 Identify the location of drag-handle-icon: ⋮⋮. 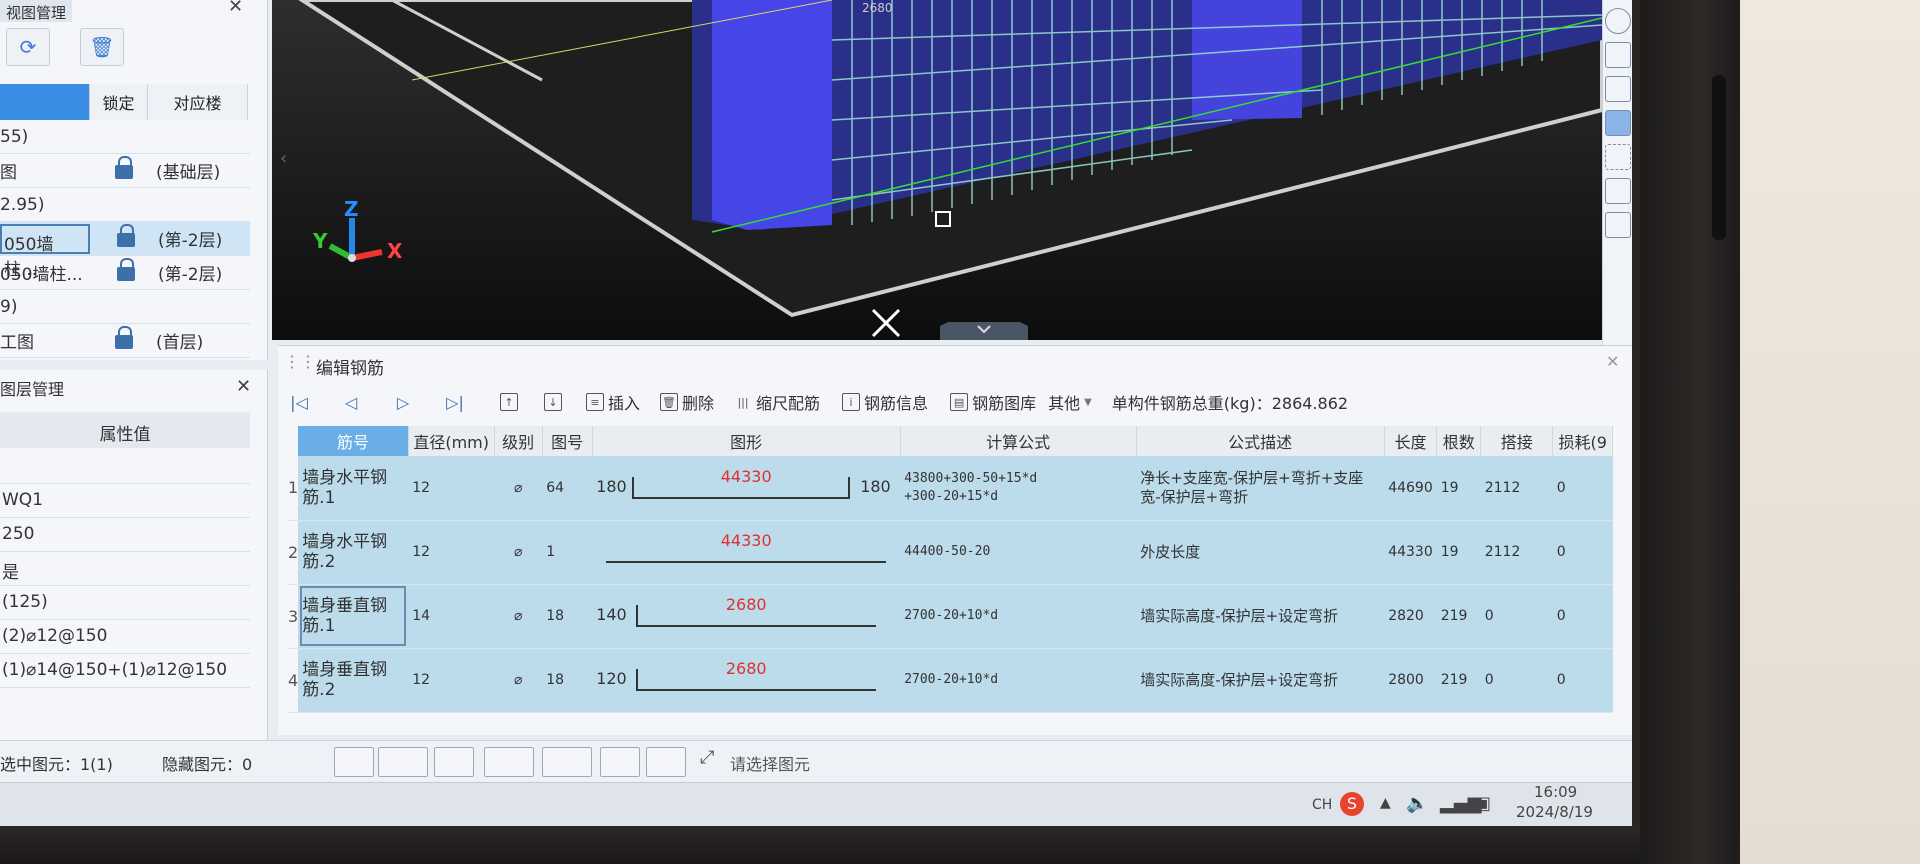
(300, 361).